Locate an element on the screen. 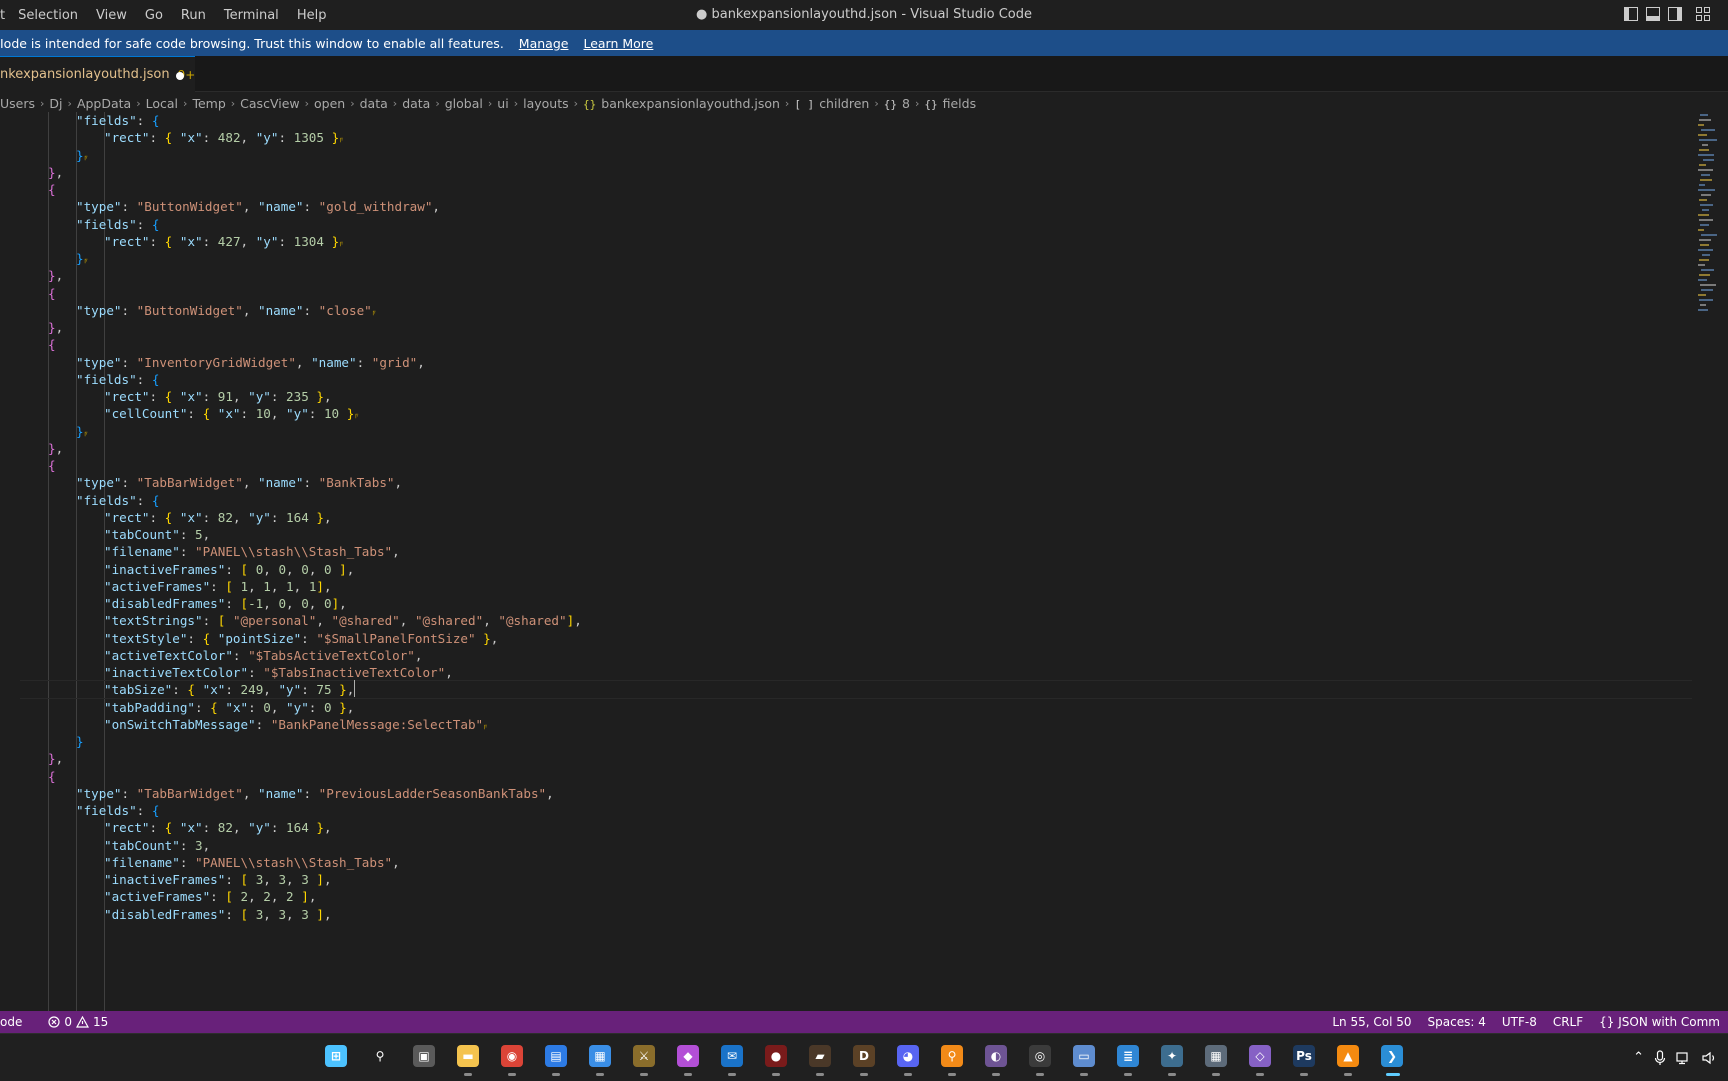 The image size is (1728, 1081). outlook-taskbar-button: ✉ is located at coordinates (732, 1059).